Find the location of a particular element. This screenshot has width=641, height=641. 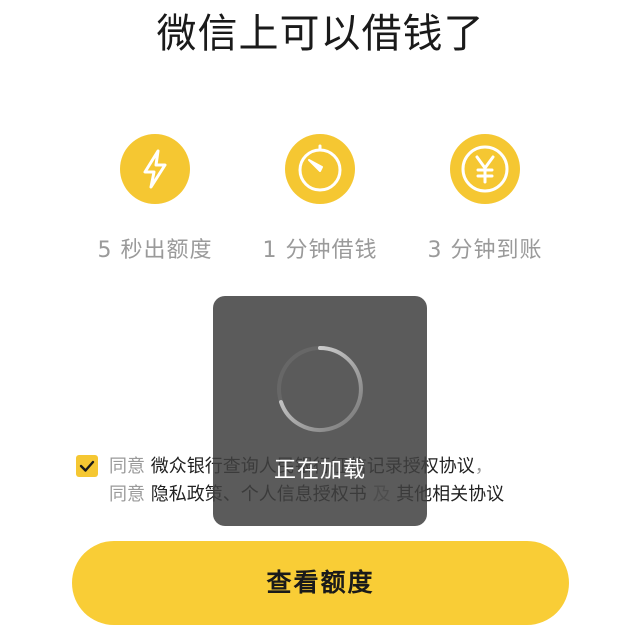

timer-icon is located at coordinates (320, 169).